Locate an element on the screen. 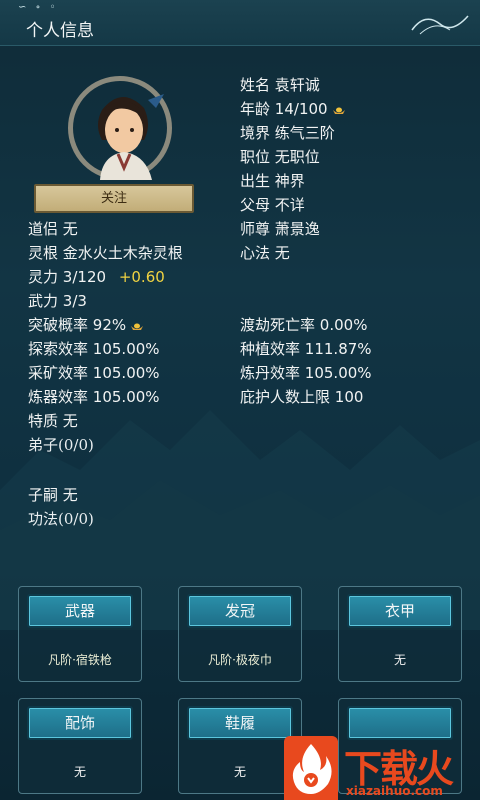 This screenshot has width=480, height=800. martial-row: 武力 3/3 is located at coordinates (57, 301).